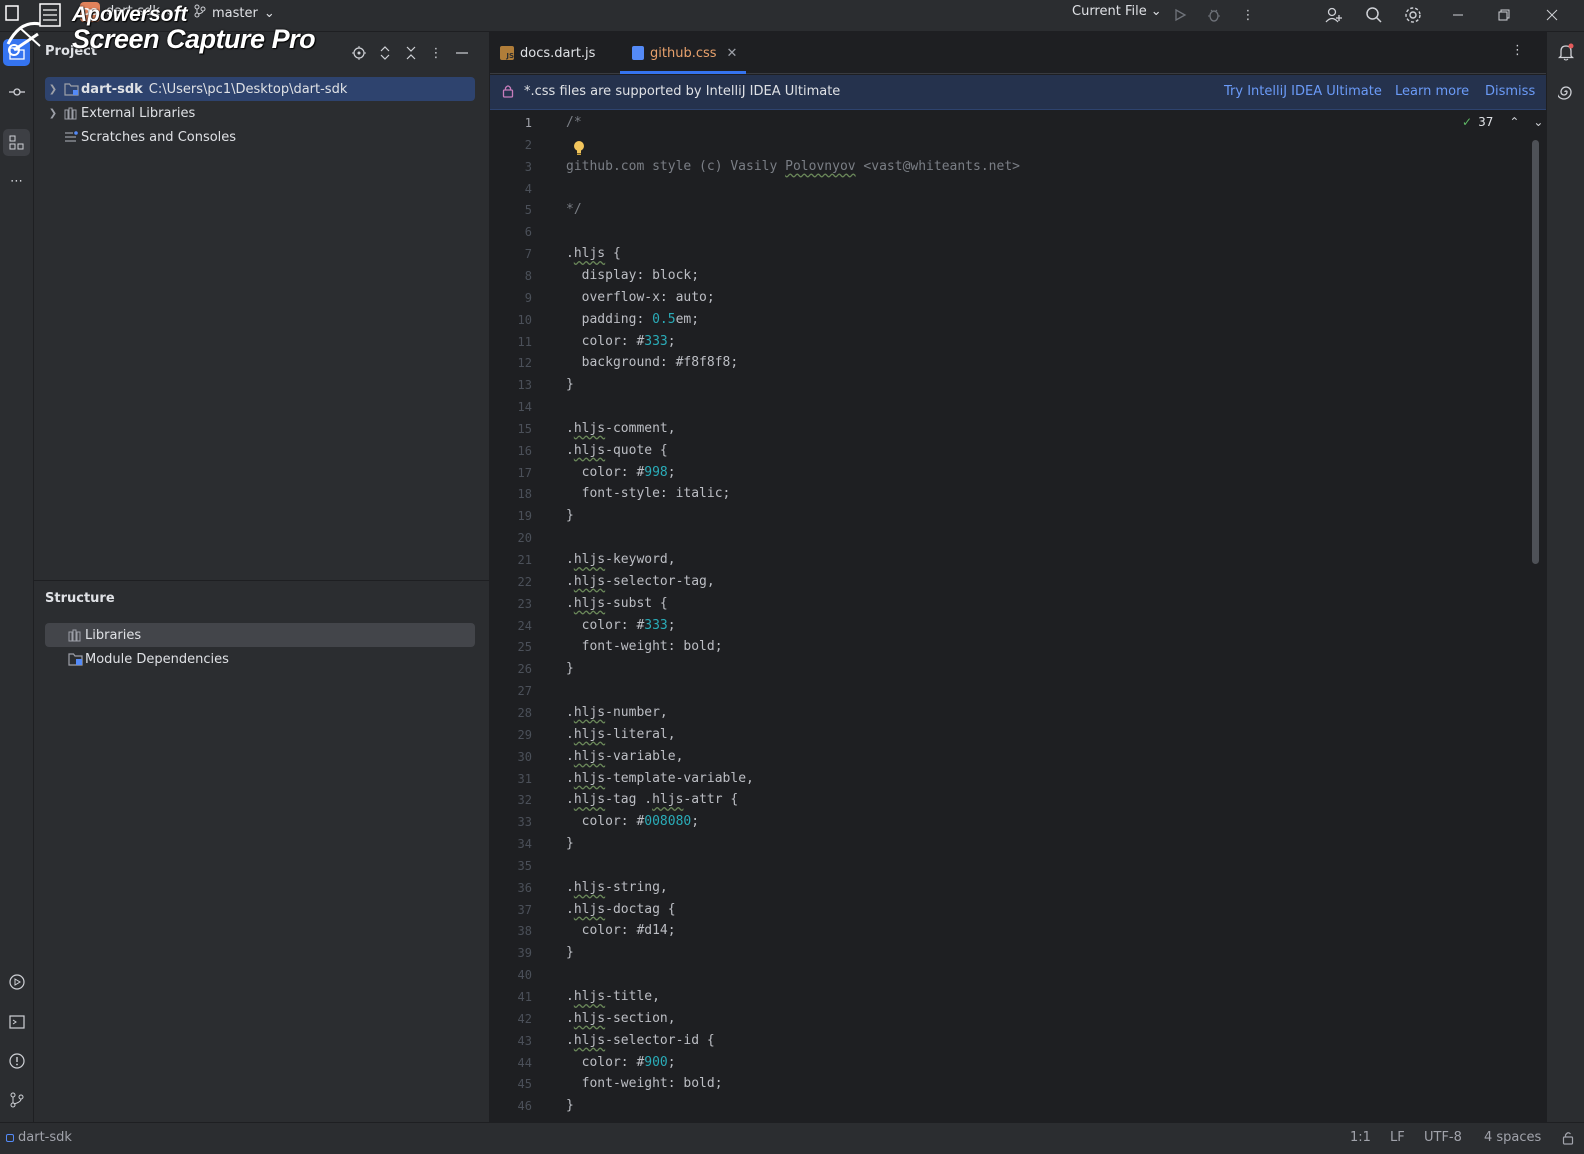 The image size is (1584, 1154). Describe the element at coordinates (524, 407) in the screenshot. I see `line-number: 14` at that location.